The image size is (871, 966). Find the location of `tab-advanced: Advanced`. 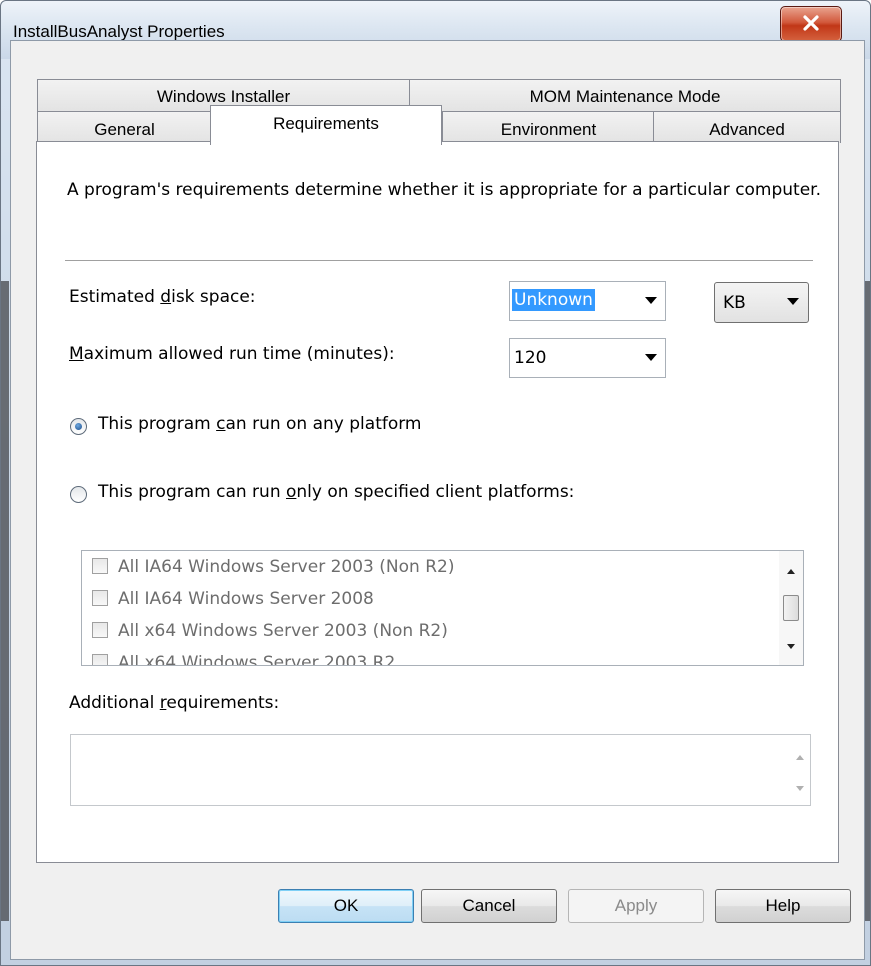

tab-advanced: Advanced is located at coordinates (747, 127).